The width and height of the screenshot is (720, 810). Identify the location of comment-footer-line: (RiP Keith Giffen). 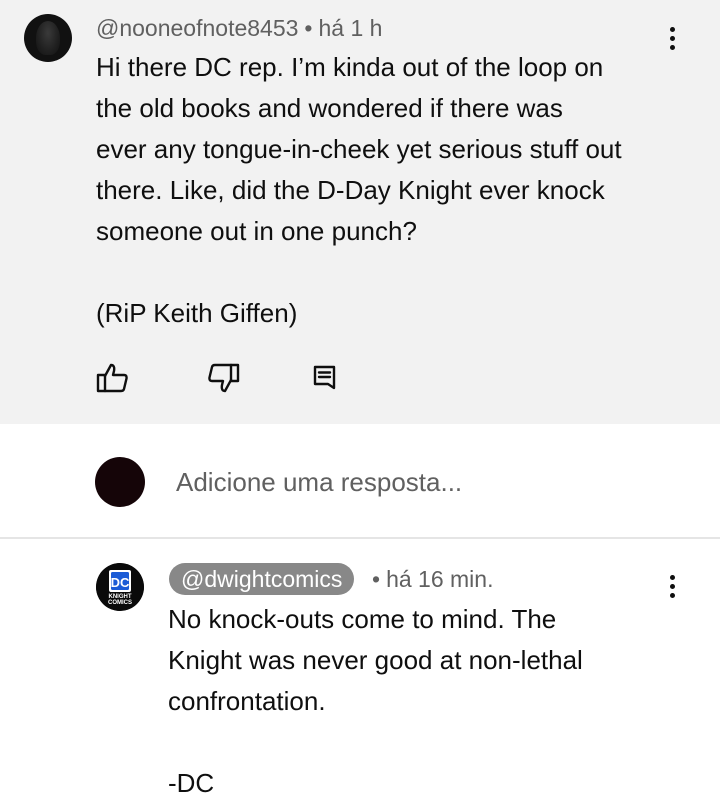
(197, 313).